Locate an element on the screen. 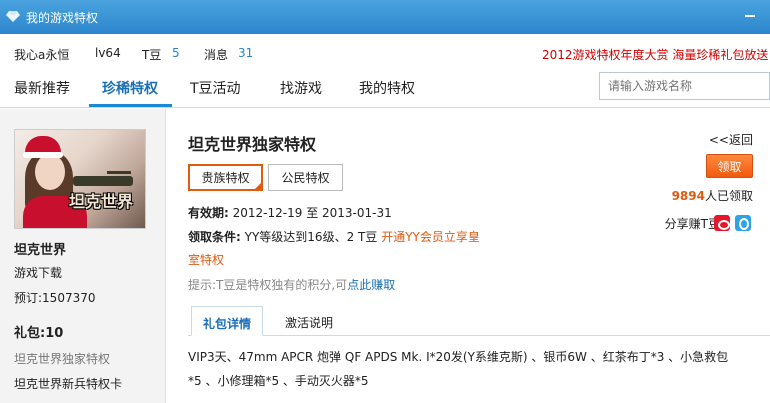 The height and width of the screenshot is (403, 770). promo-link: 2012游戏特权年度大赏 海量珍稀礼包放送 is located at coordinates (655, 54).